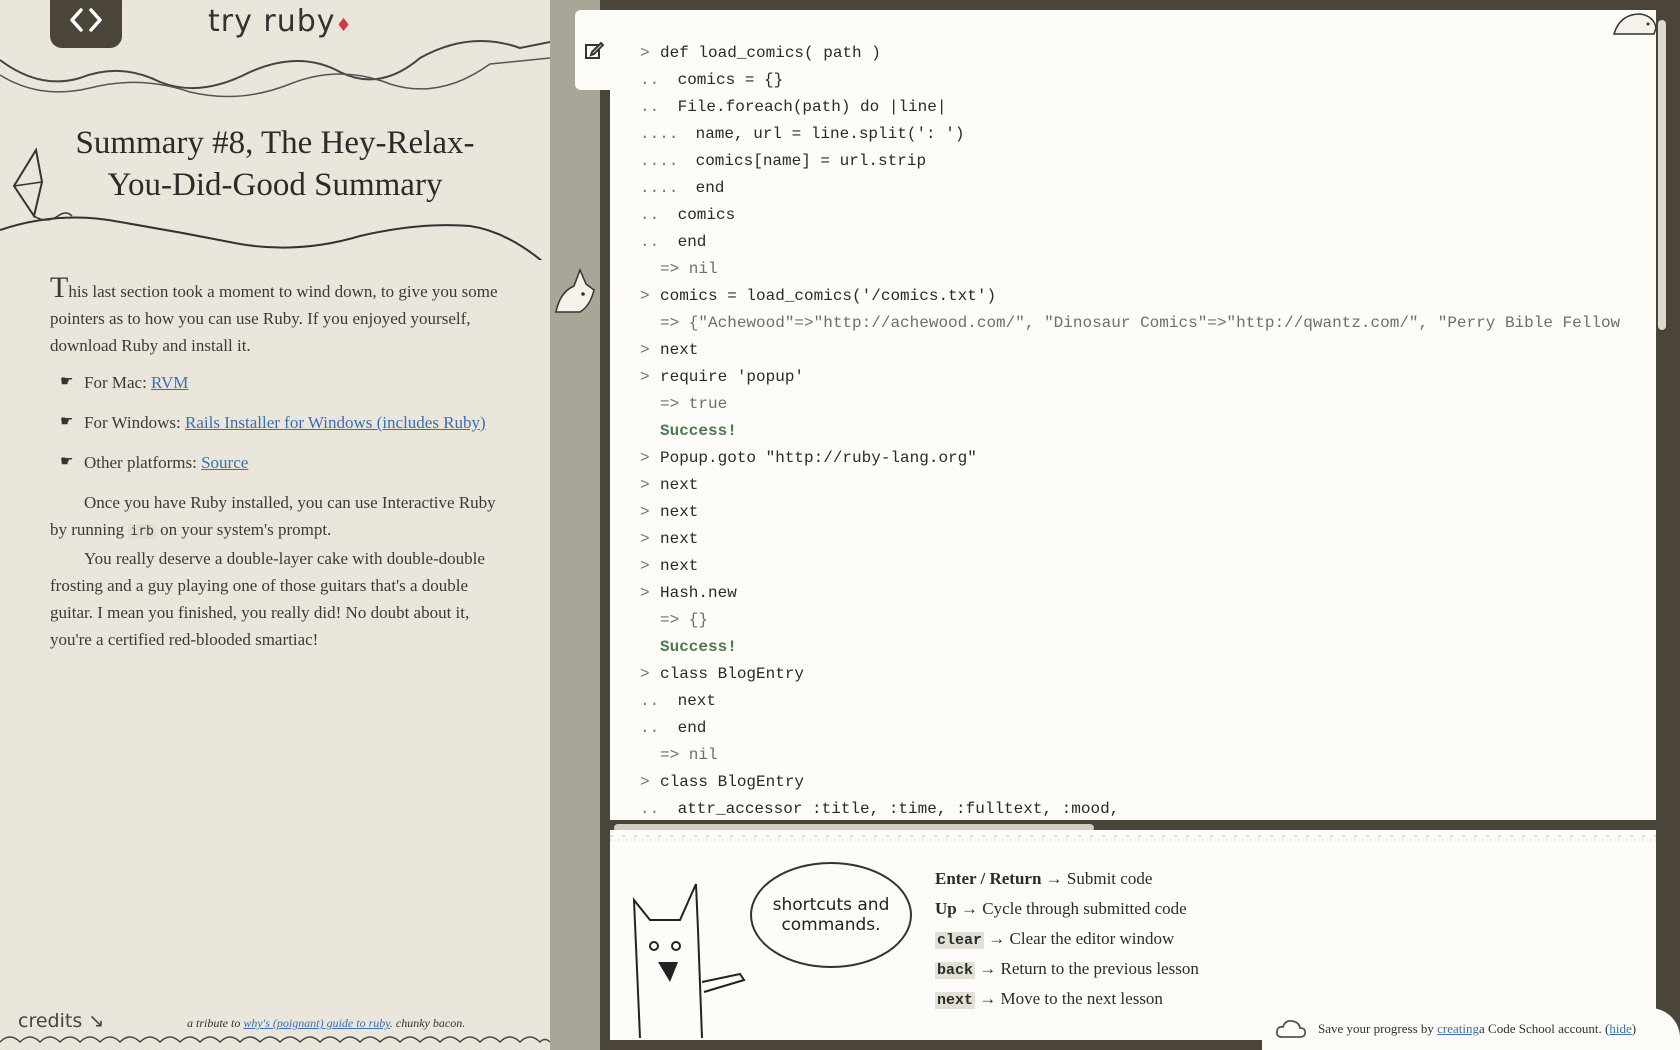  What do you see at coordinates (825, 134) in the screenshot?
I see `console-input: name, url = line.split(': ')` at bounding box center [825, 134].